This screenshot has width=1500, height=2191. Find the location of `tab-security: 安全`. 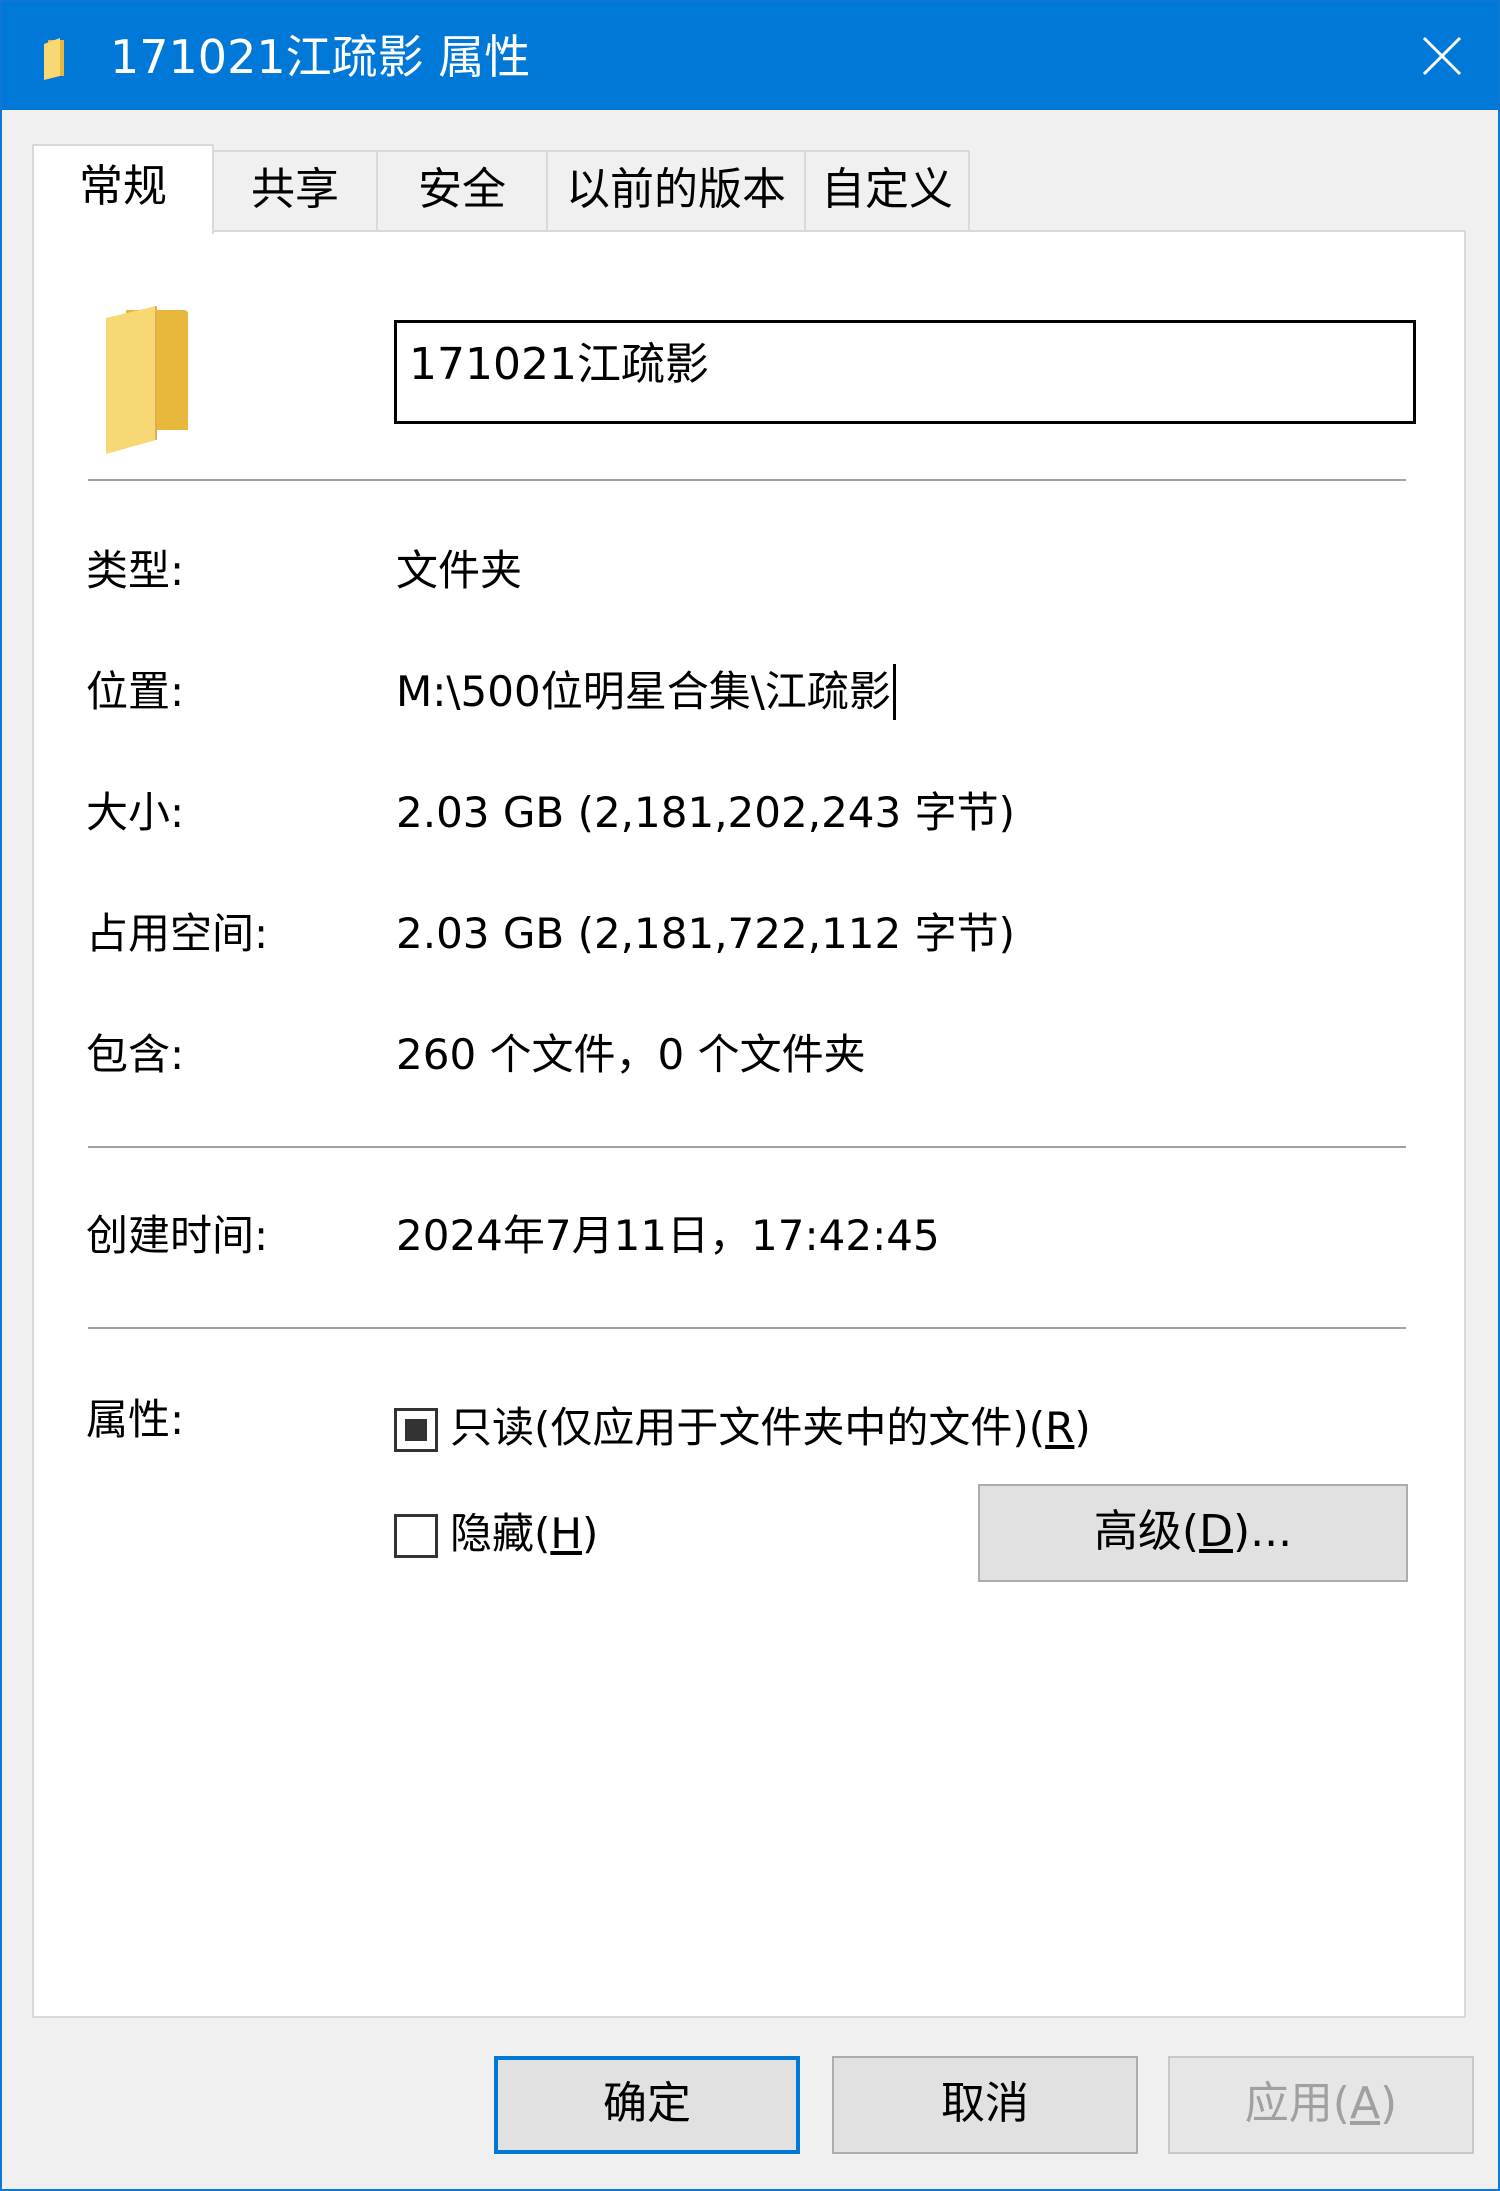

tab-security: 安全 is located at coordinates (462, 190).